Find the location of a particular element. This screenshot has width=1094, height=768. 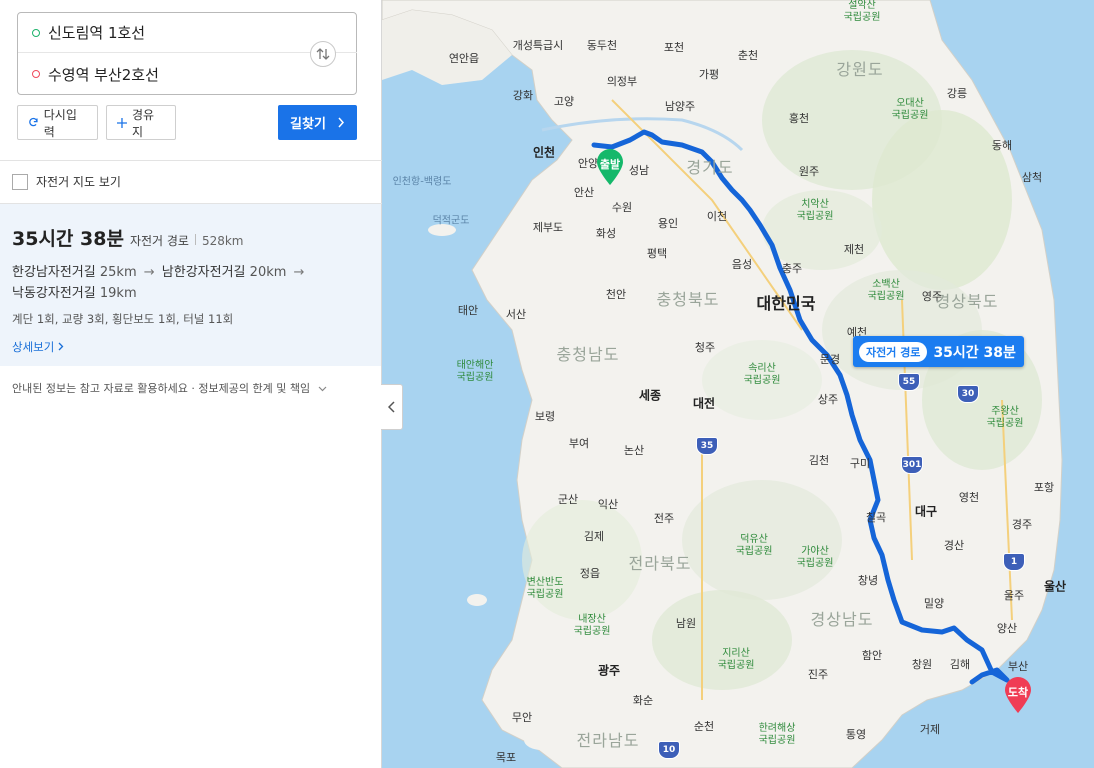

town-label: 전주 is located at coordinates (664, 518).